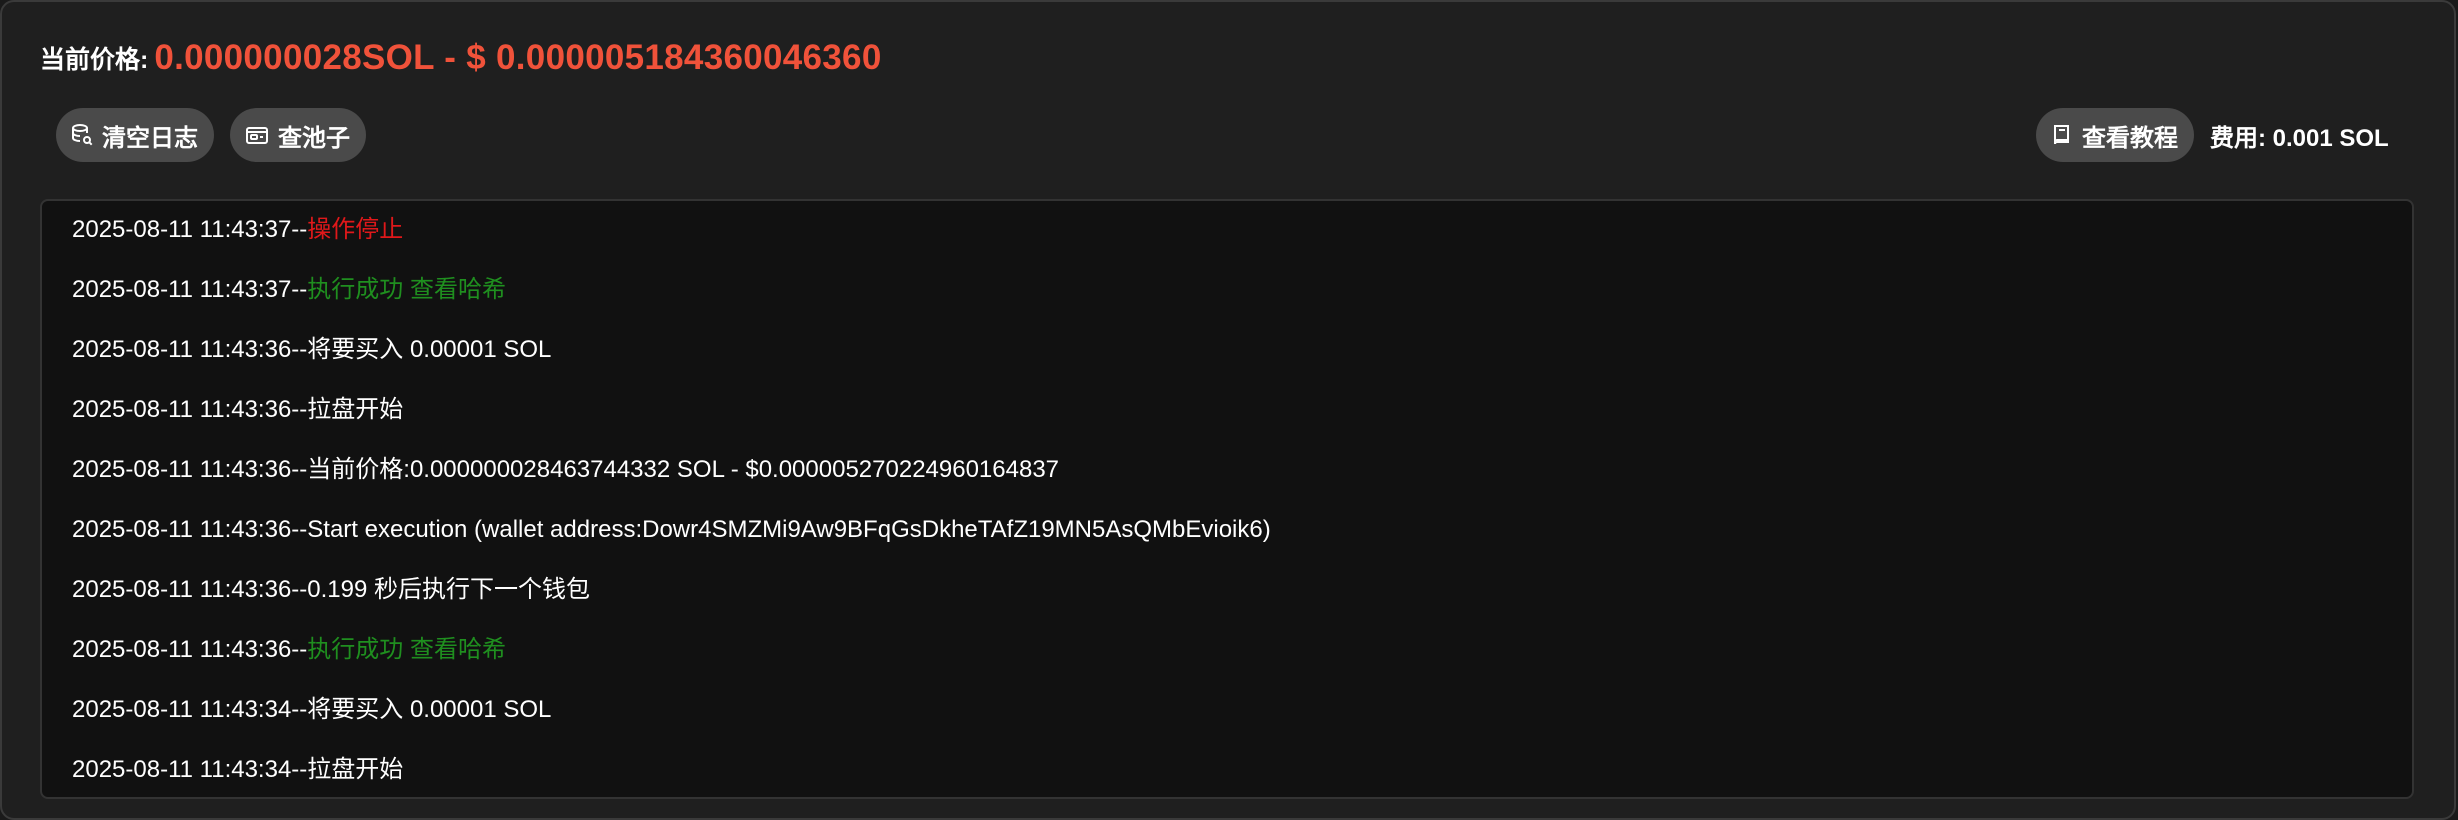  I want to click on price-value: 0.000000028SOL - $ 0.000005184360046360, so click(518, 57).